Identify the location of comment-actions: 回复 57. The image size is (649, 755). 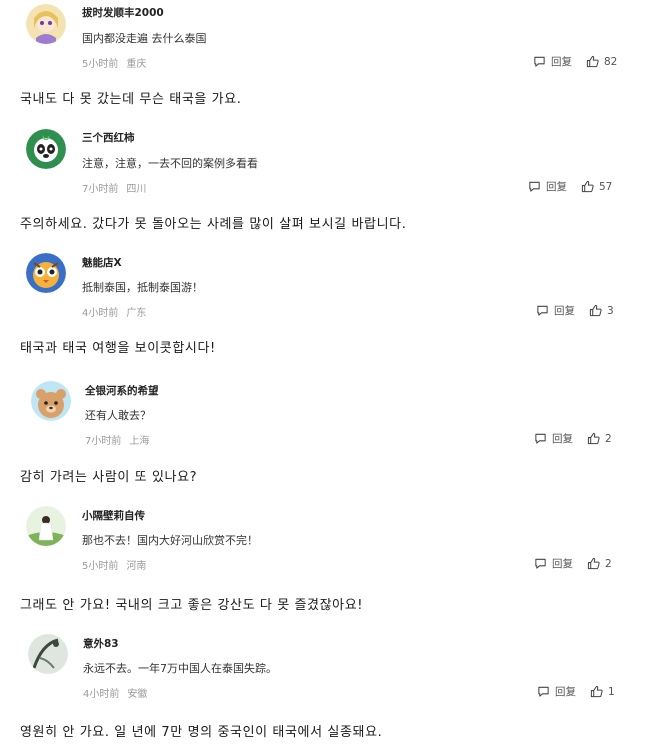
(570, 186).